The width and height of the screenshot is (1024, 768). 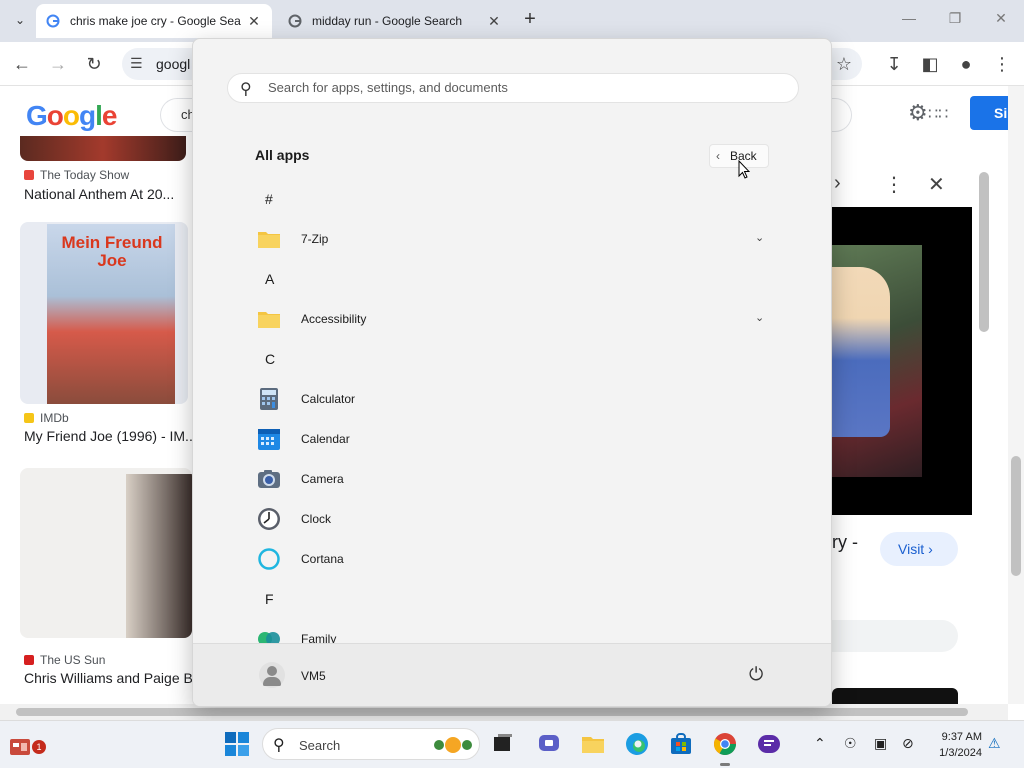 I want to click on tab-title: chris make joe cry - Google Sea, so click(x=155, y=21).